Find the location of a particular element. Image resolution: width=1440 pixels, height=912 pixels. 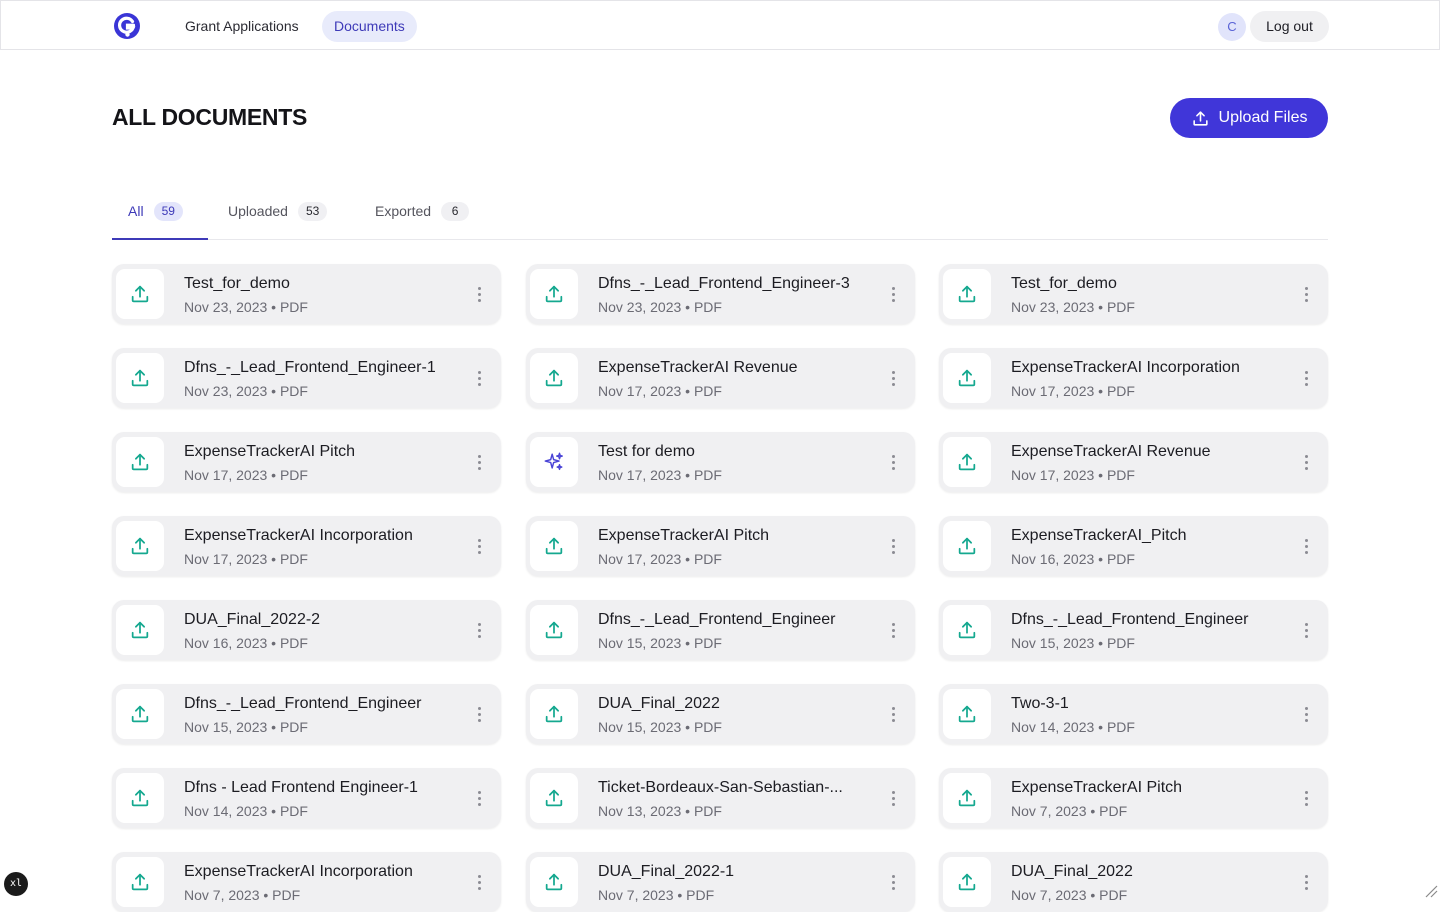

document-card: DUA_Final_2022 Nov 15, 2023 • PDF is located at coordinates (720, 714).